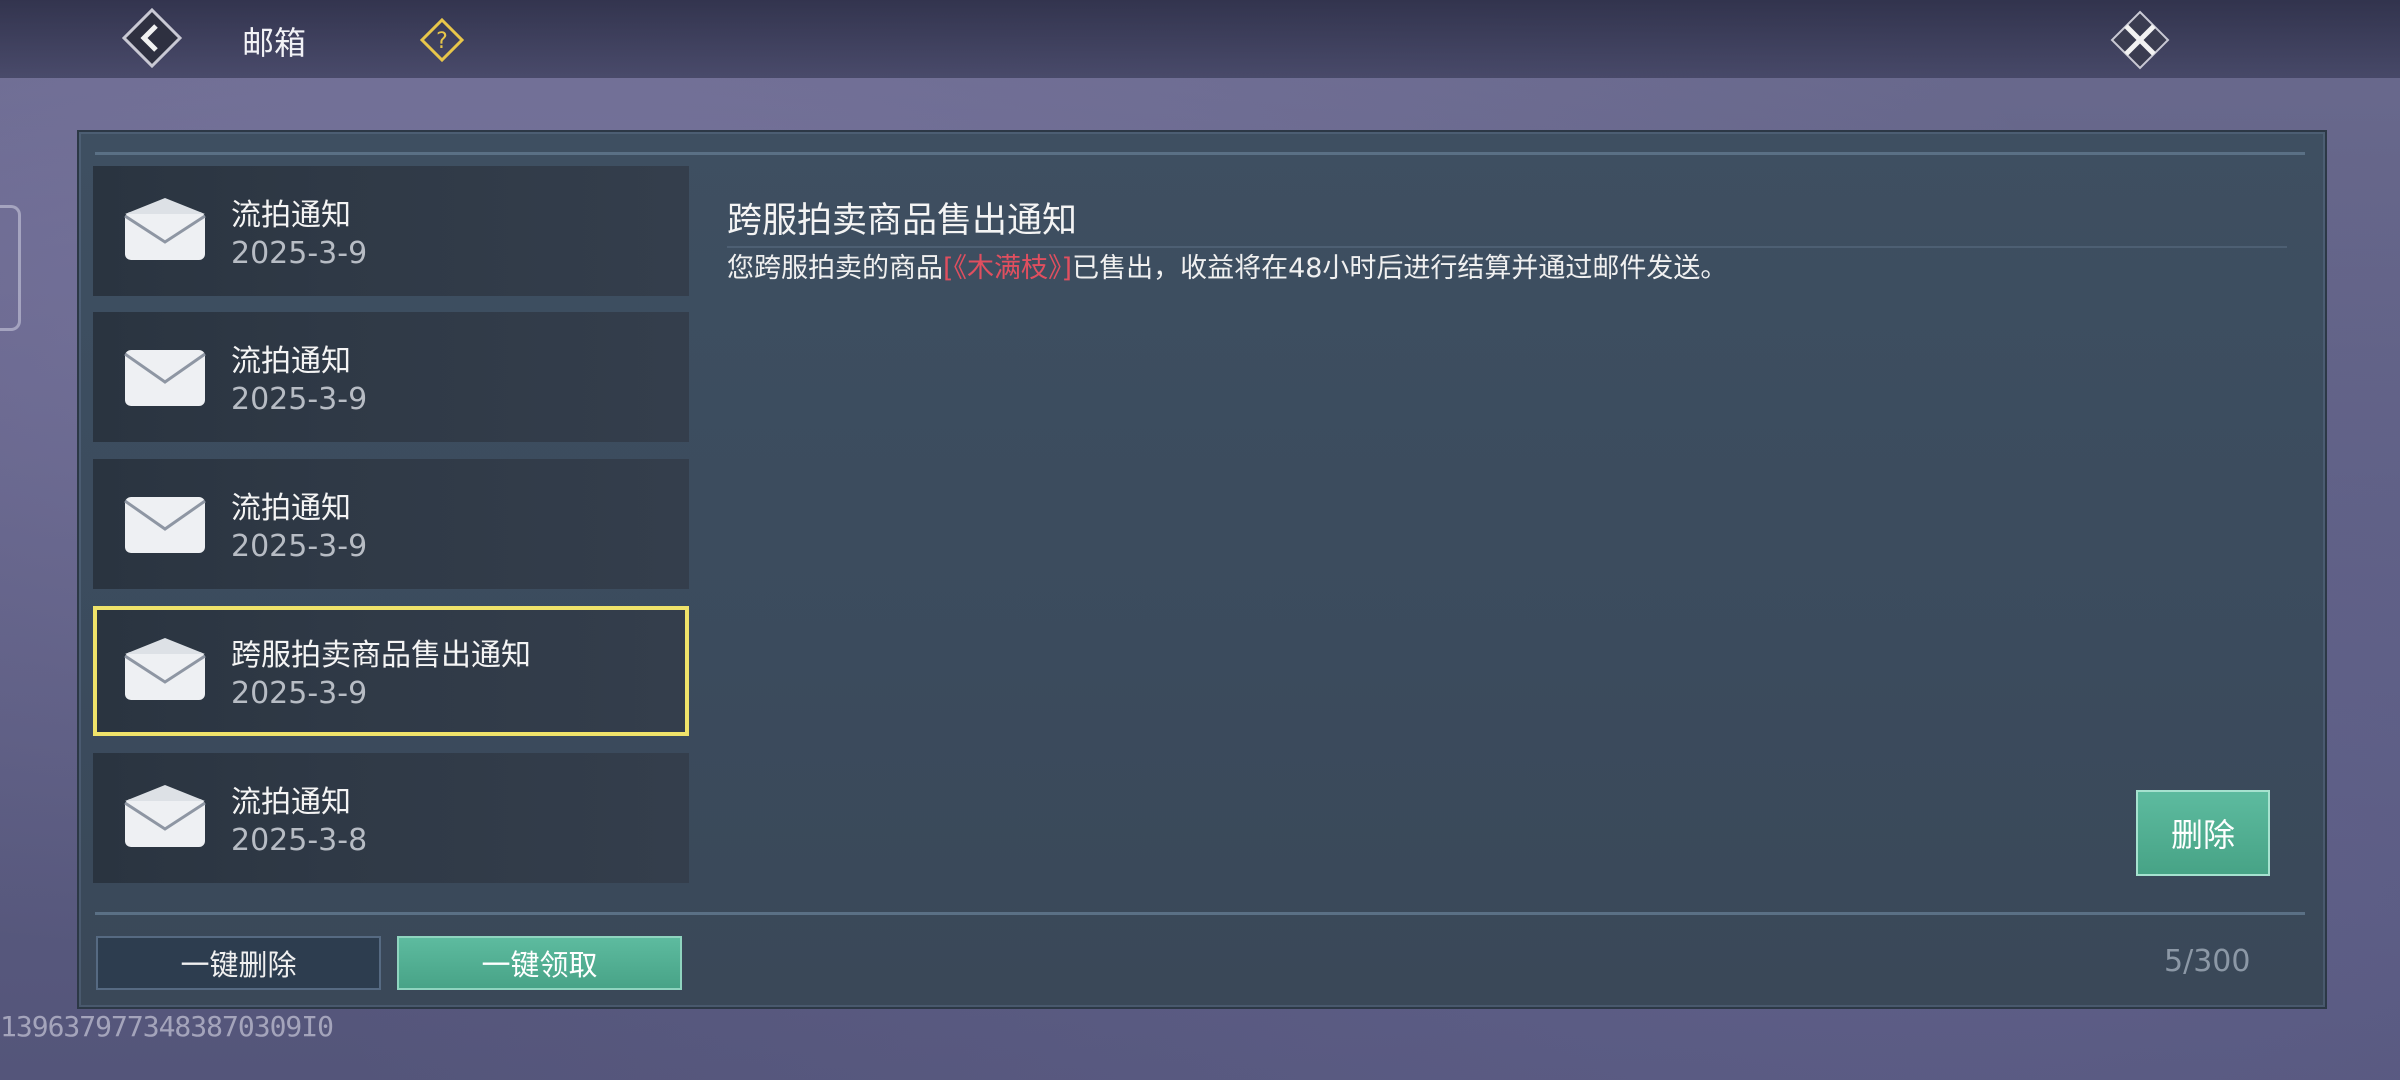 The height and width of the screenshot is (1080, 2400). What do you see at coordinates (274, 43) in the screenshot?
I see `page-title: 邮箱` at bounding box center [274, 43].